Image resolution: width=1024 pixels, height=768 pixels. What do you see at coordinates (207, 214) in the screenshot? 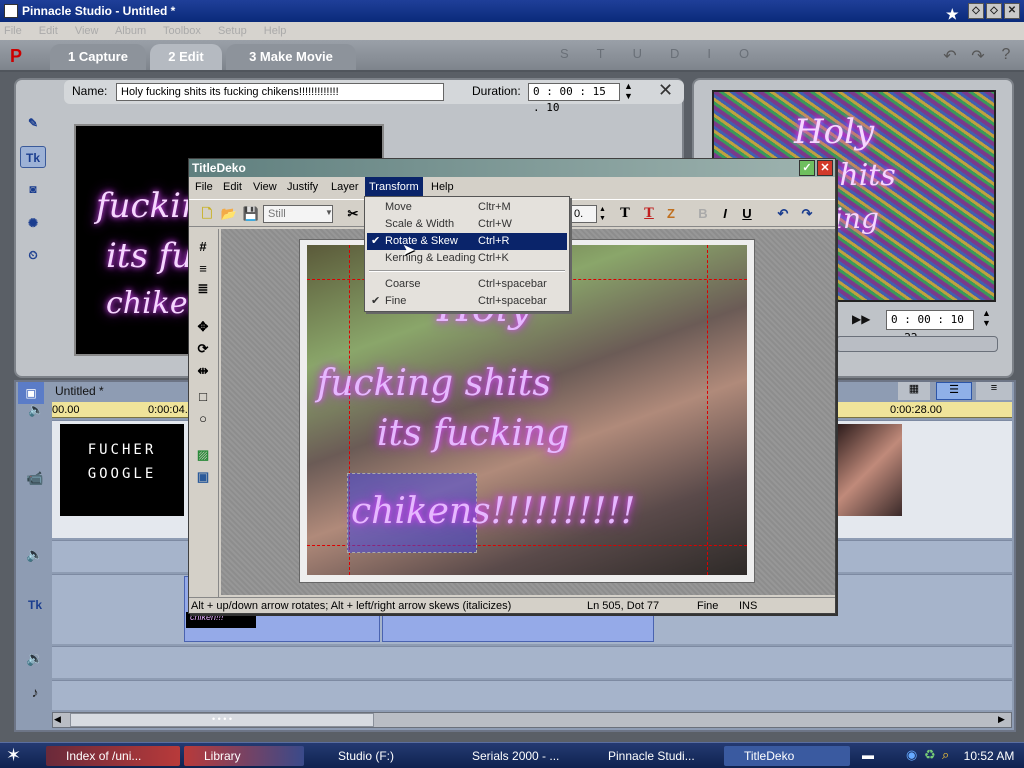
I see `new-file-icon: 🗋` at bounding box center [207, 214].